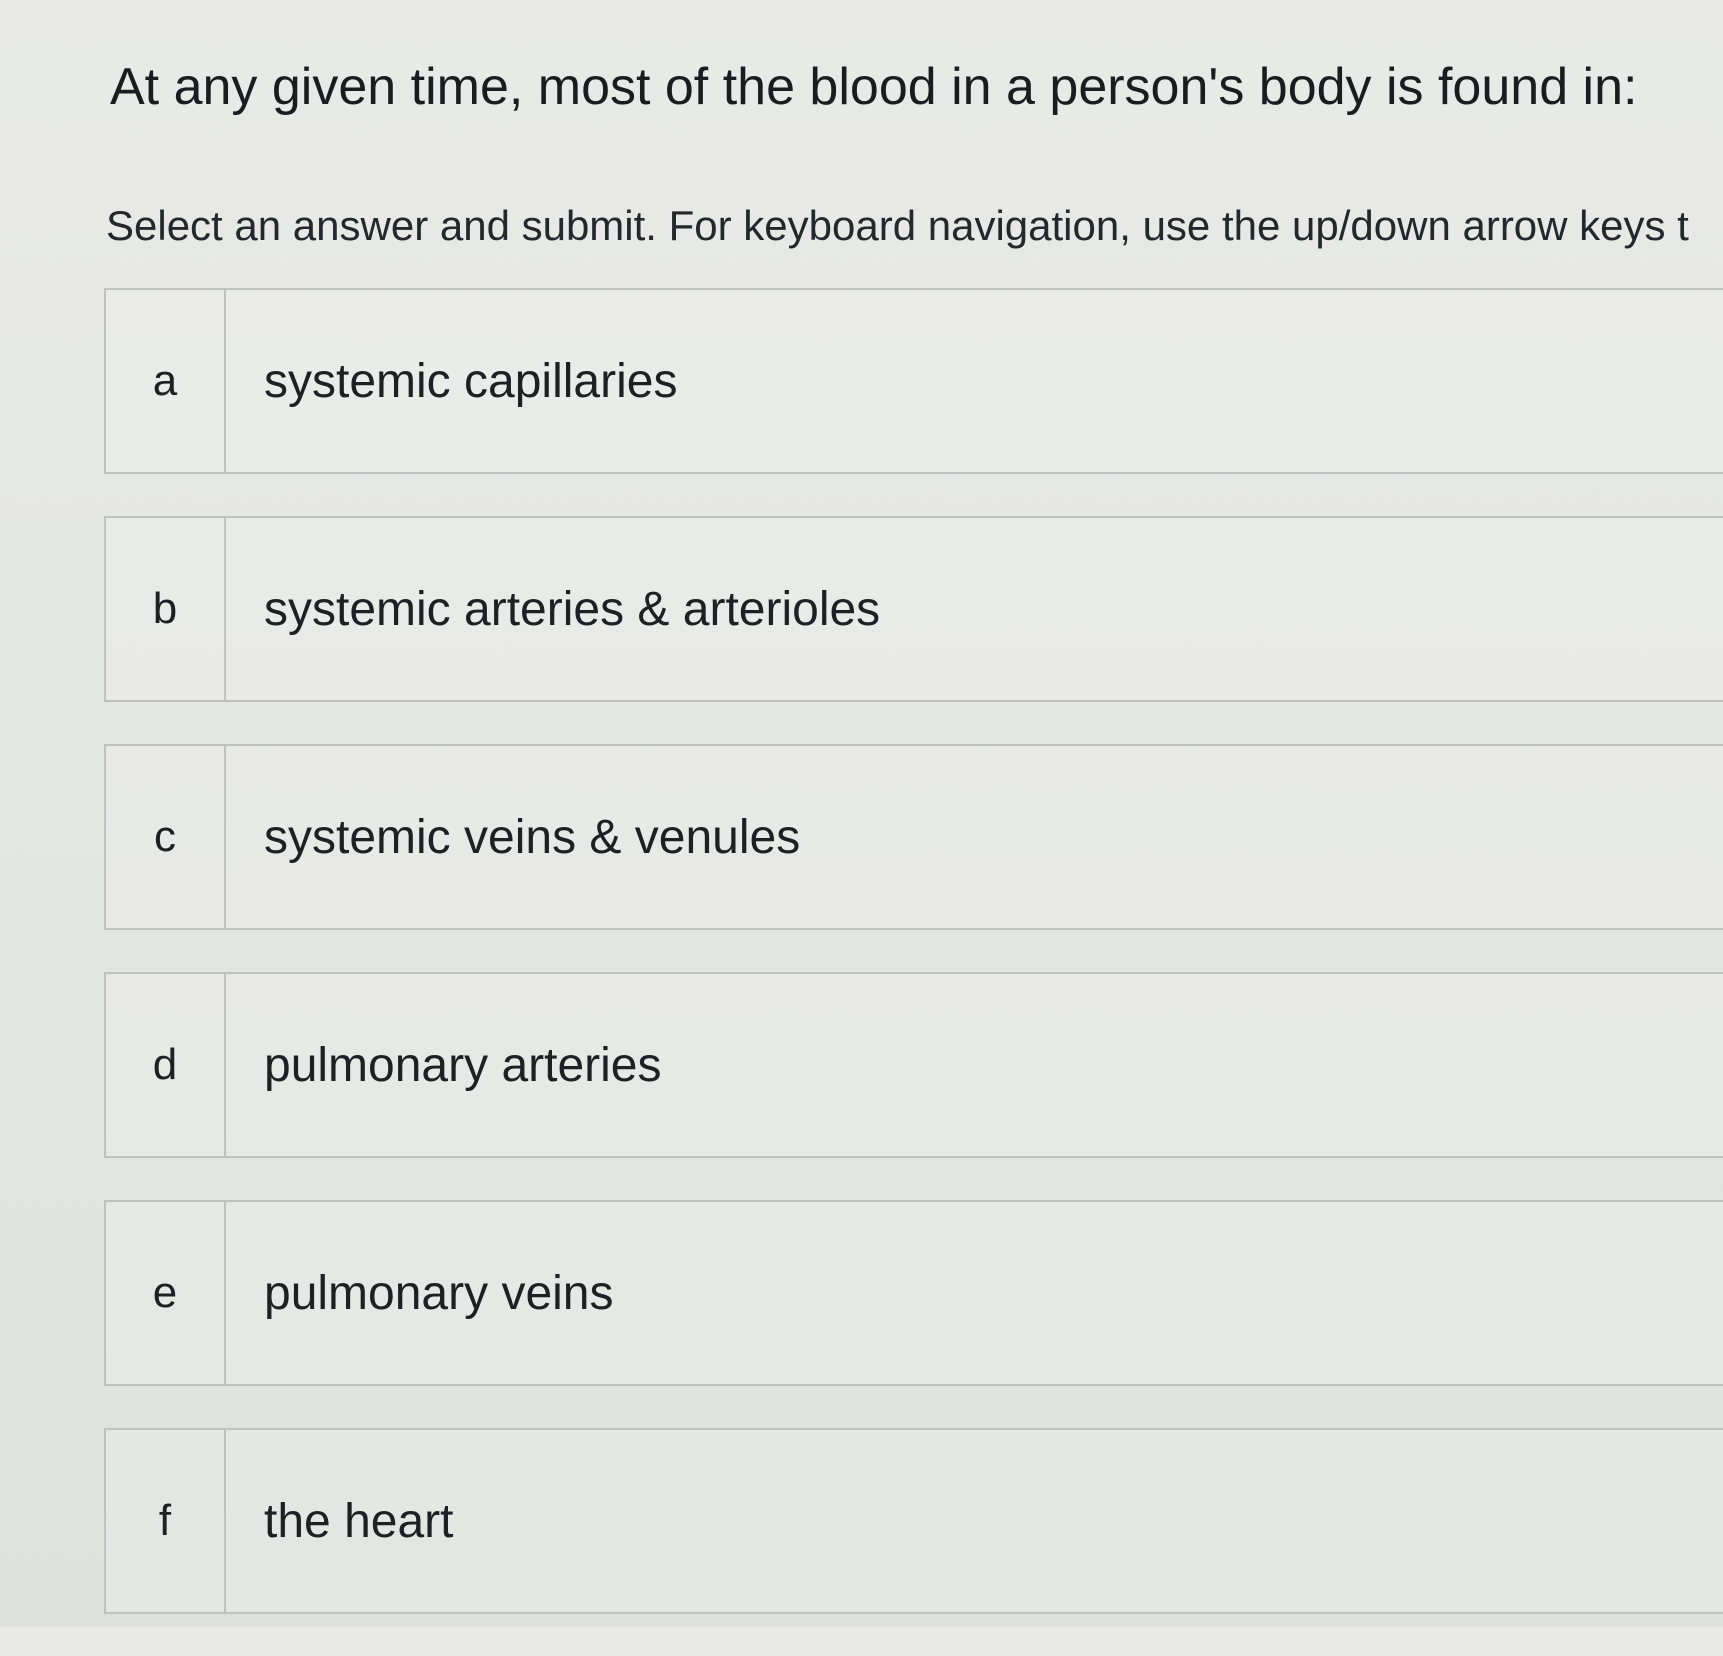  I want to click on answer-choice-a: a systemic capillaries, so click(913, 381).